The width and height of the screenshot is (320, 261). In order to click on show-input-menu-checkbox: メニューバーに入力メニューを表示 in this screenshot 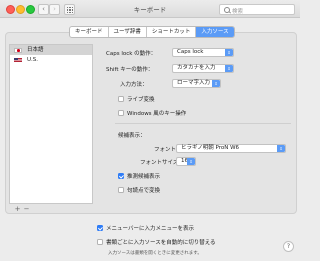, I will do `click(145, 228)`.